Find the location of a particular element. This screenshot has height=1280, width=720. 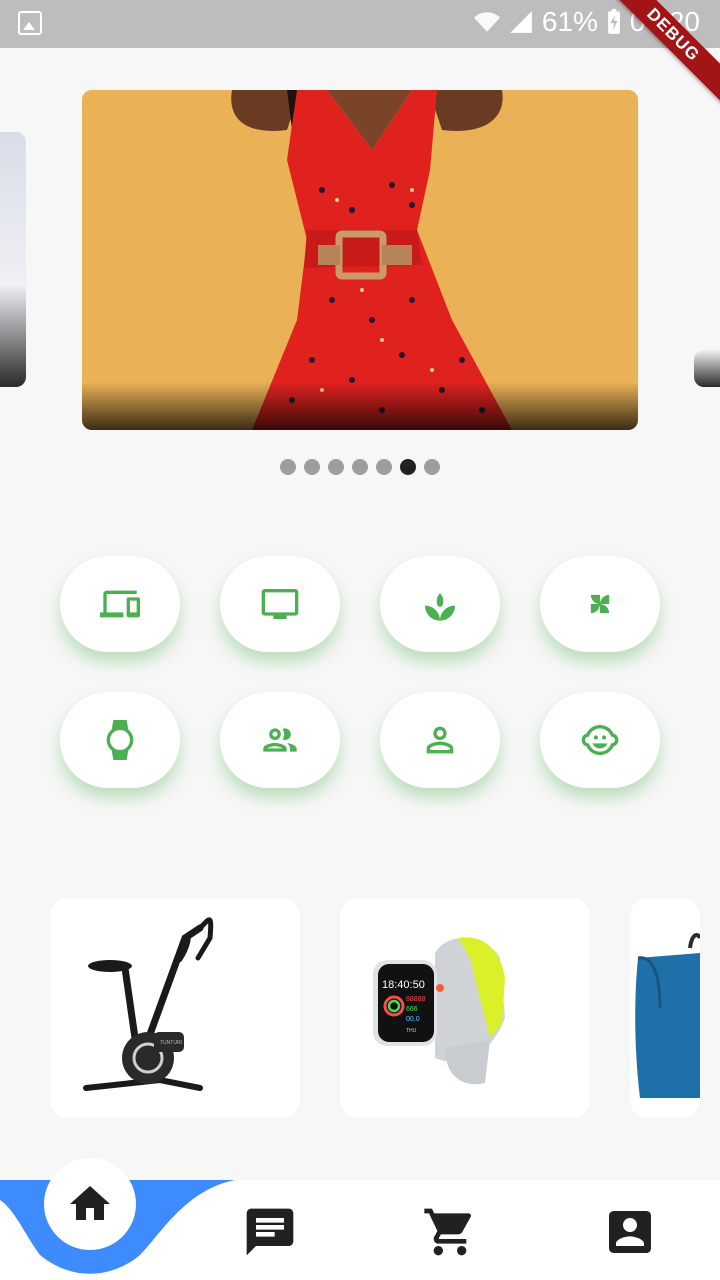

fan-icon is located at coordinates (600, 604).